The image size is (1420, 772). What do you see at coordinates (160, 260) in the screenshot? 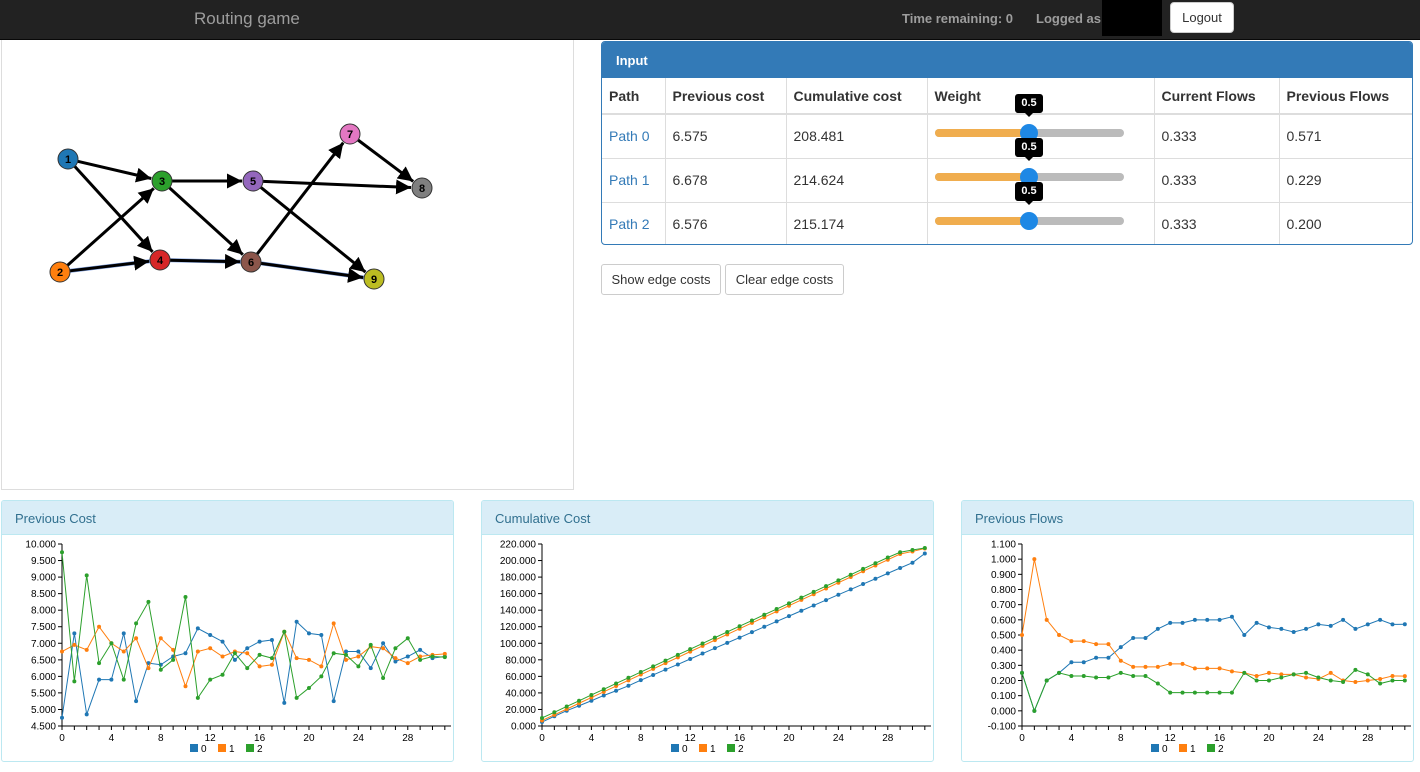
I see `node-4: 4` at bounding box center [160, 260].